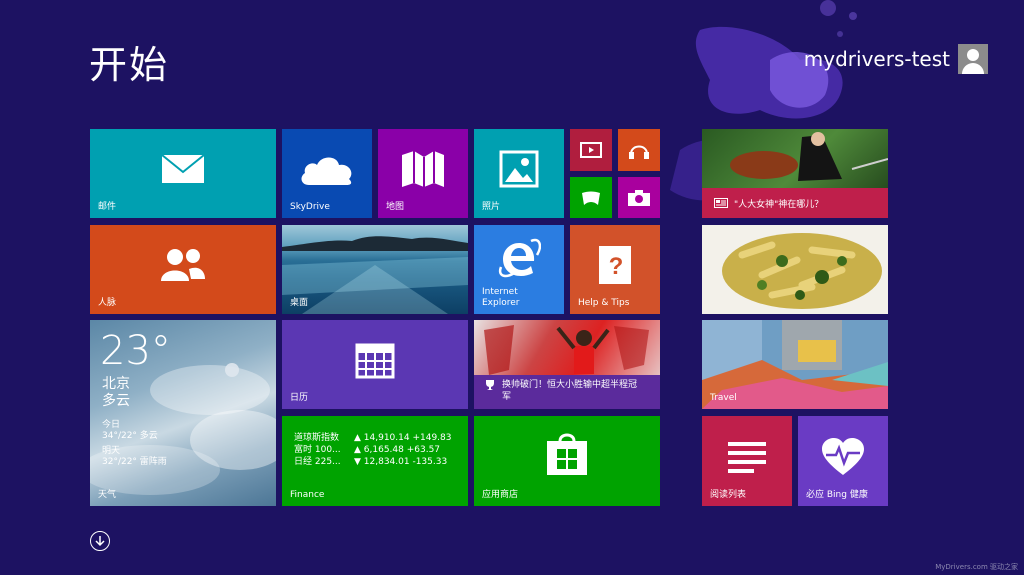 The image size is (1024, 575). Describe the element at coordinates (375, 275) in the screenshot. I see `desktop-wallpaper-image` at that location.